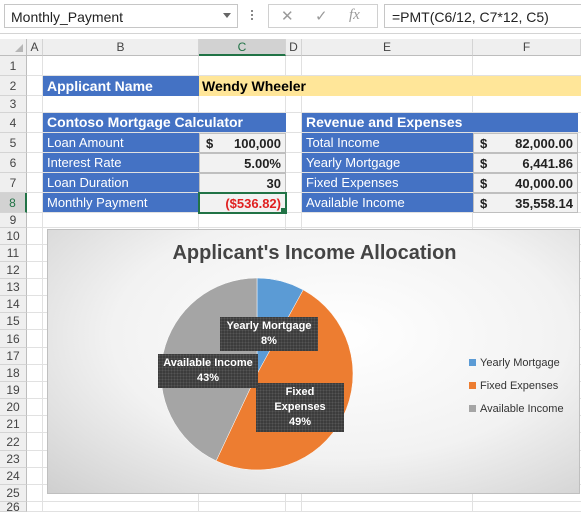 The height and width of the screenshot is (514, 581). I want to click on cancel-icon: ✕, so click(287, 16).